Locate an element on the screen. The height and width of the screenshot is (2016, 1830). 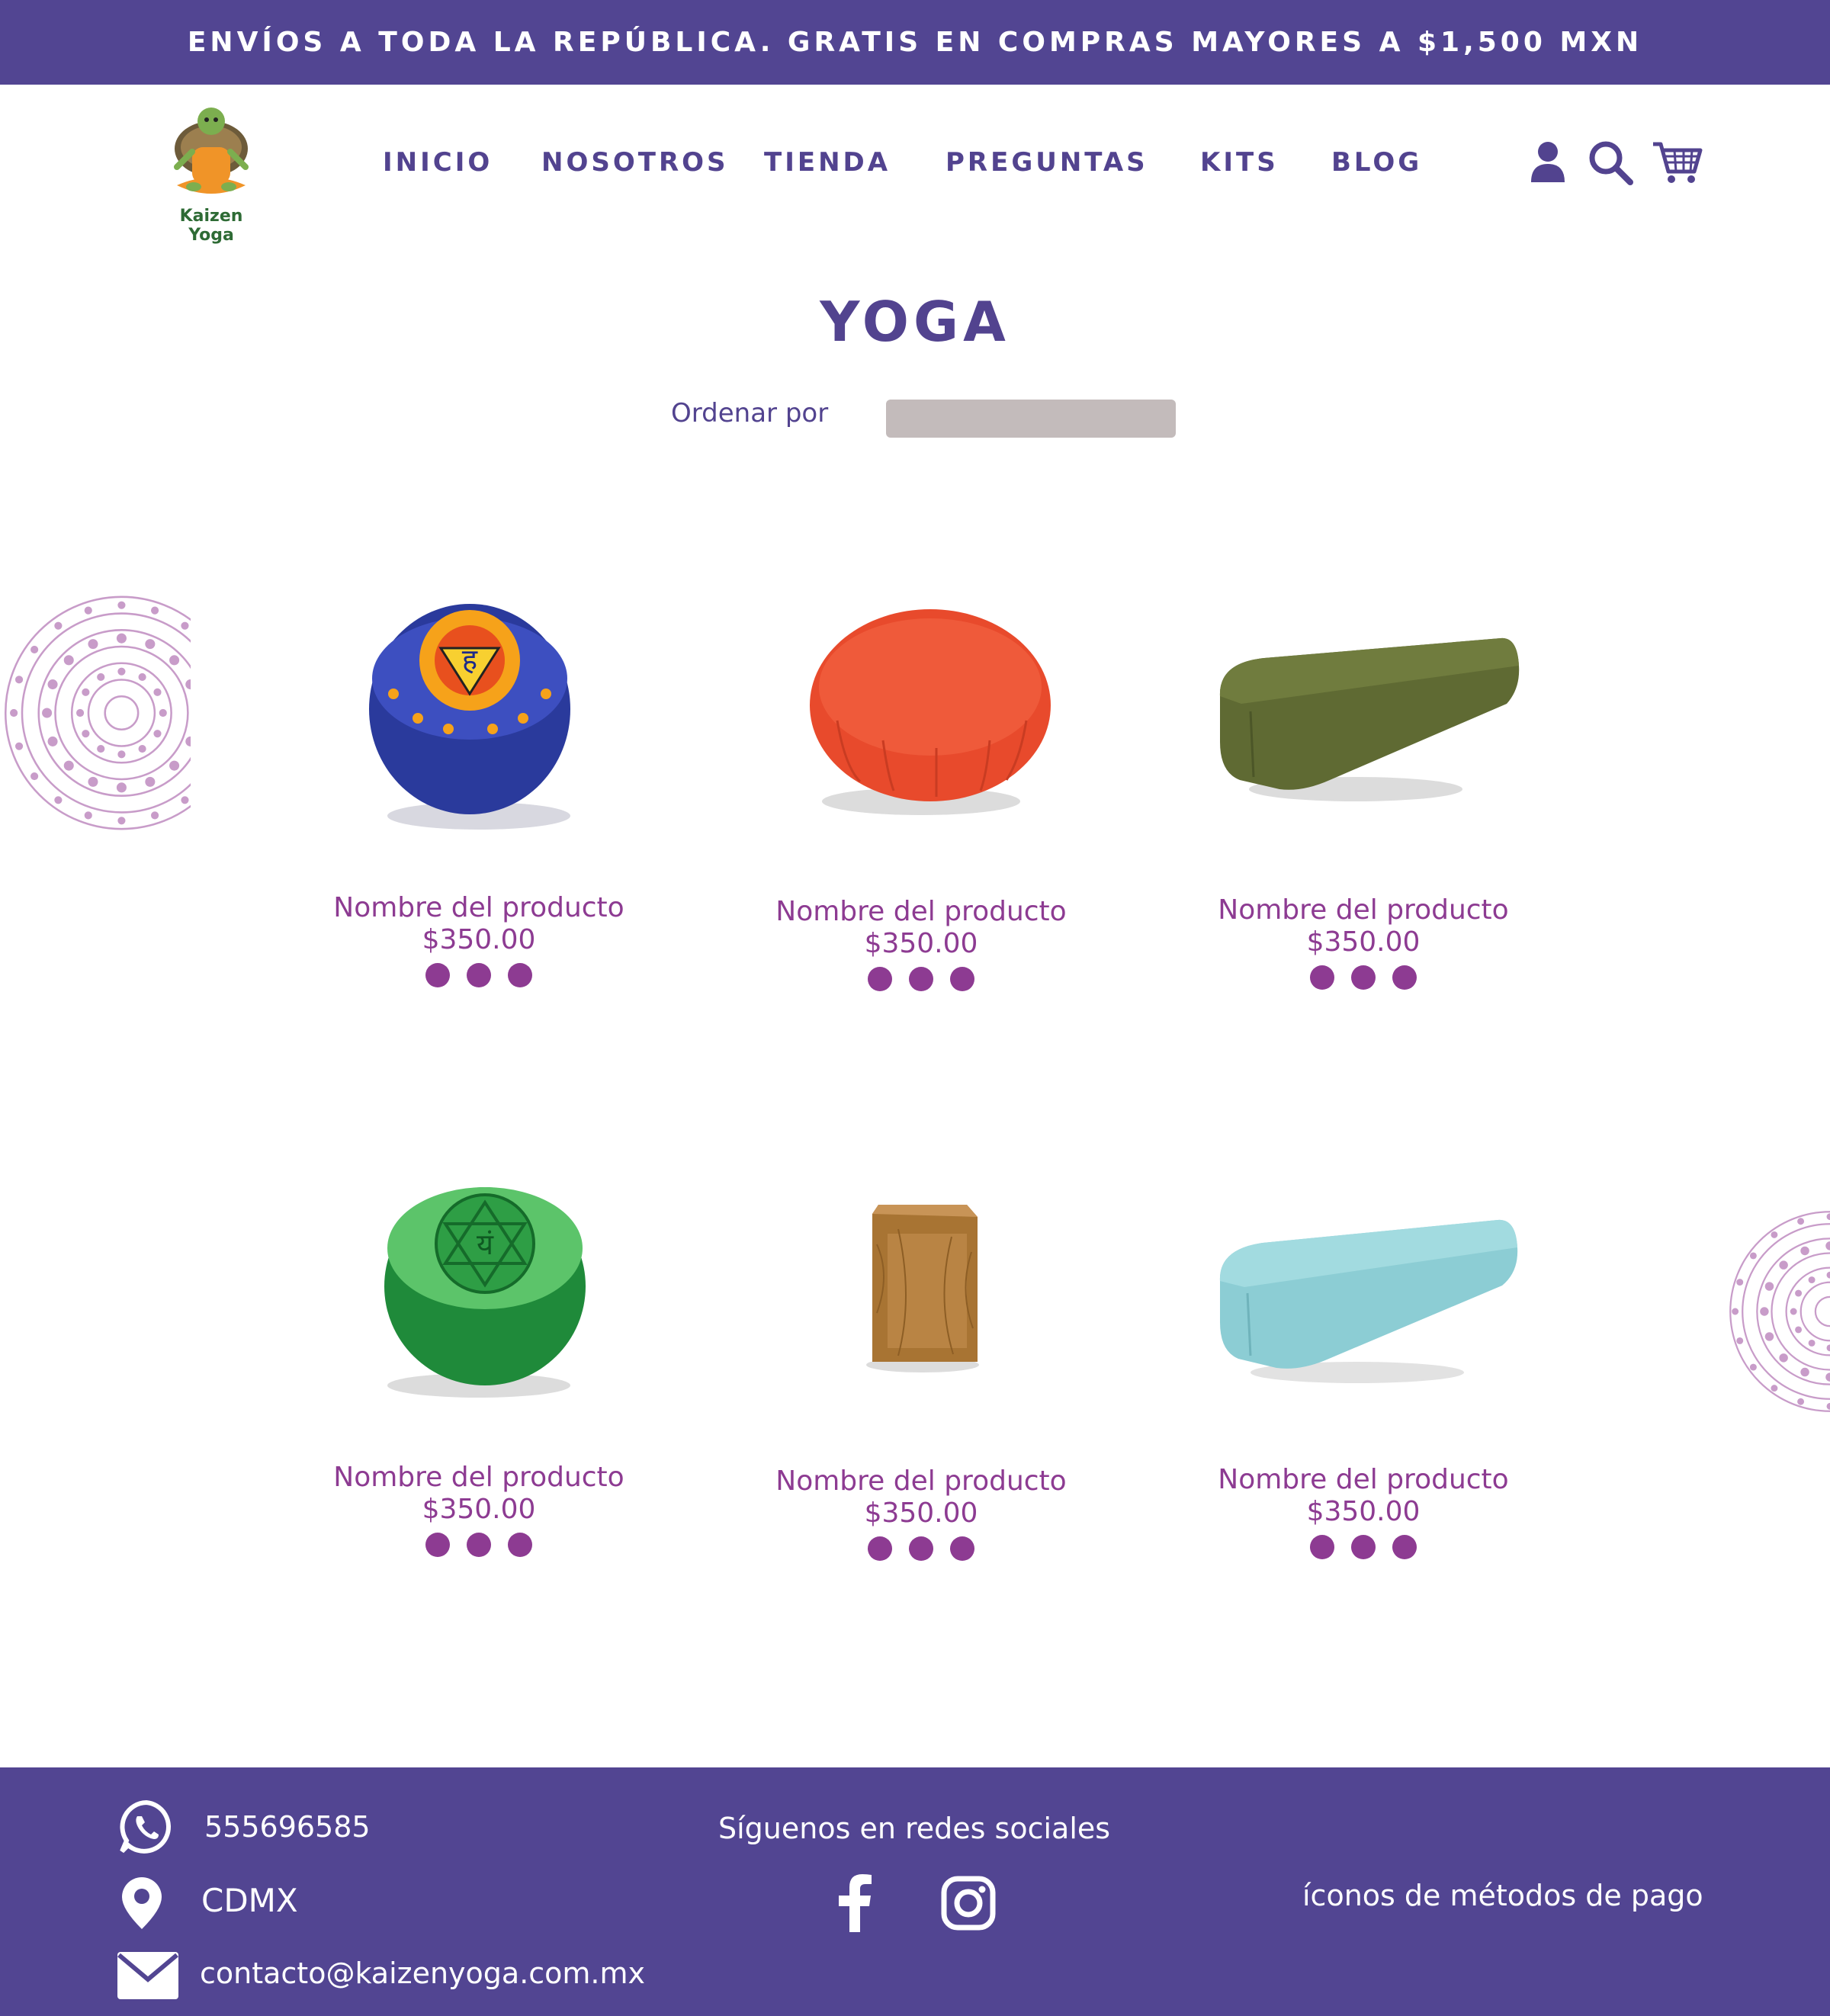
product-card: ह Nombre del producto $350.00 is located at coordinates (478, 800).